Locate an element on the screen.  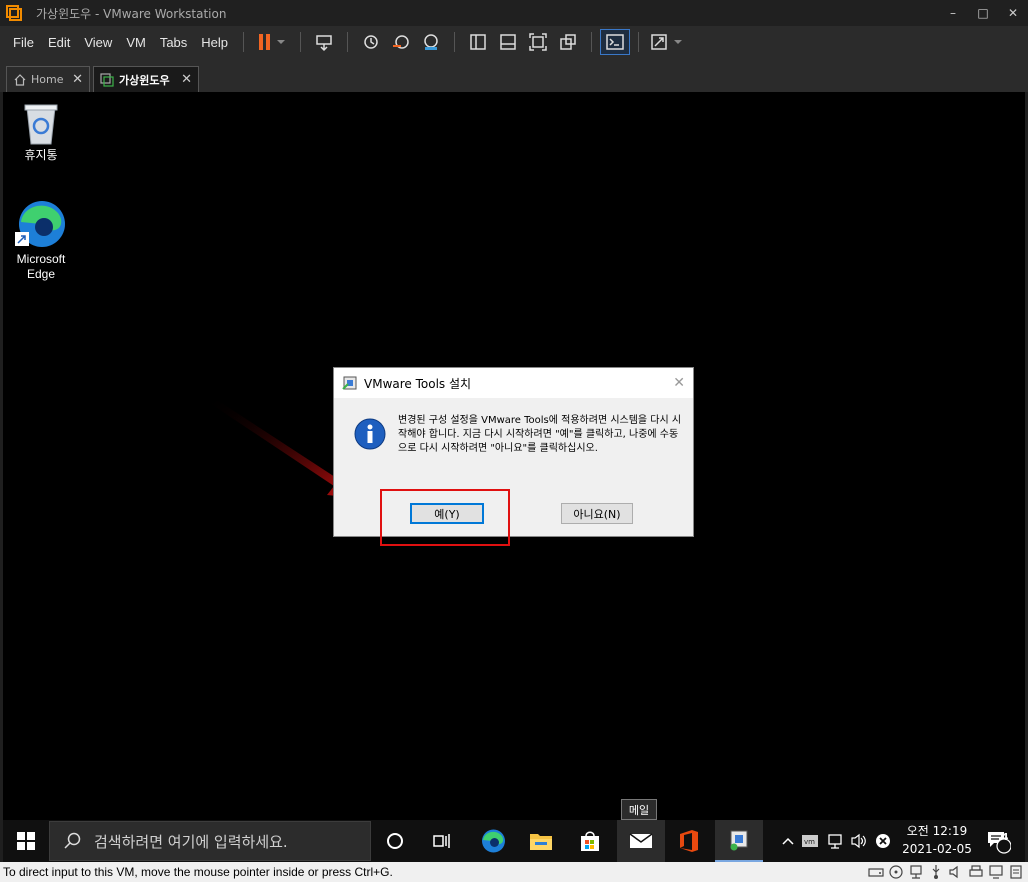
menu-toolbar: File Edit View VM Tabs Help is located at coordinates (514, 42).